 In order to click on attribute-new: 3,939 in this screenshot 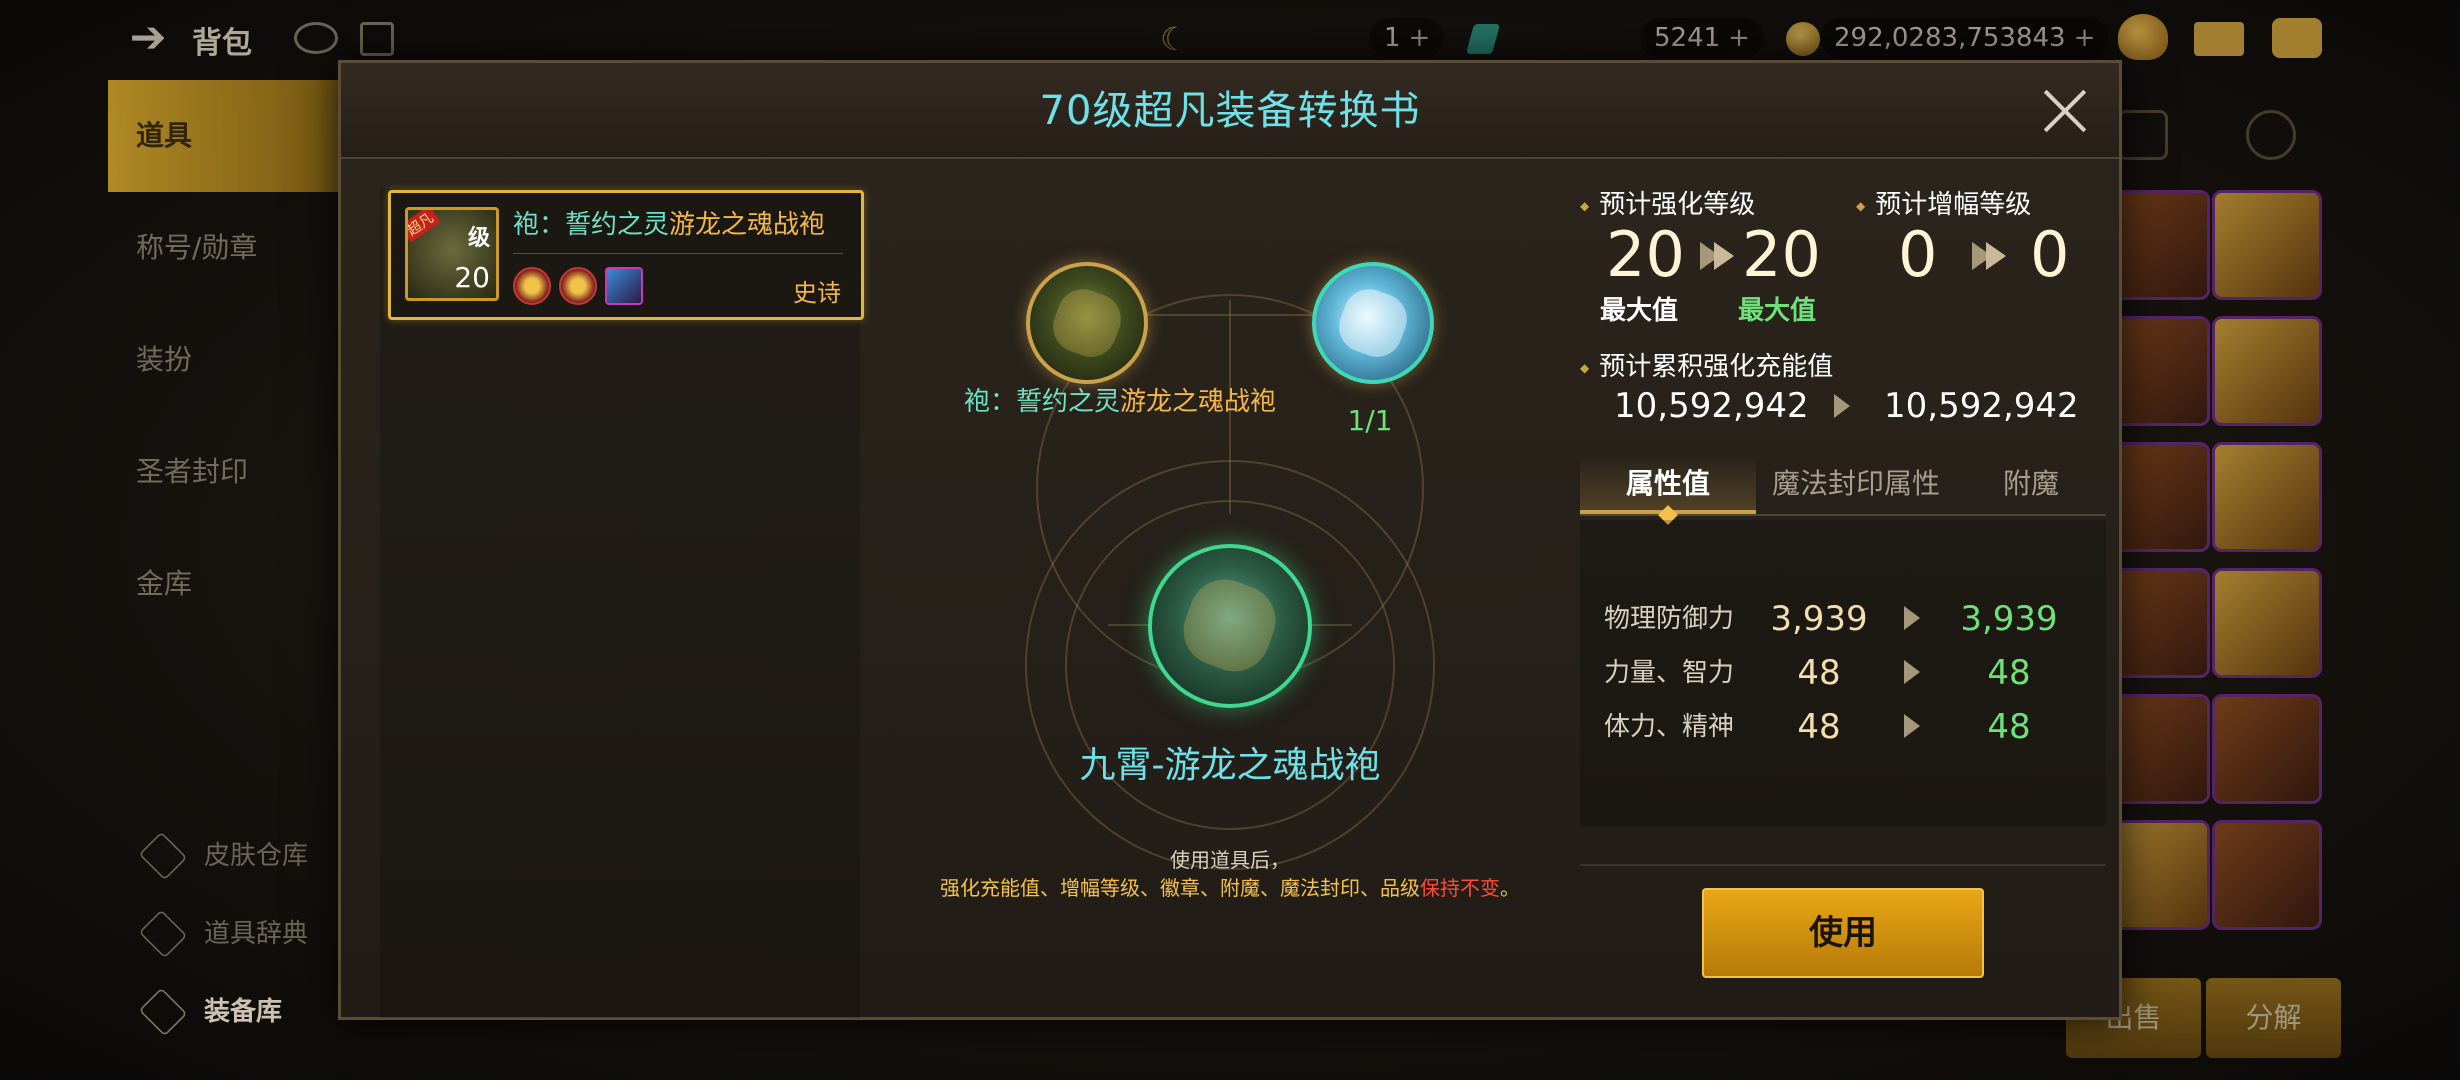, I will do `click(2009, 619)`.